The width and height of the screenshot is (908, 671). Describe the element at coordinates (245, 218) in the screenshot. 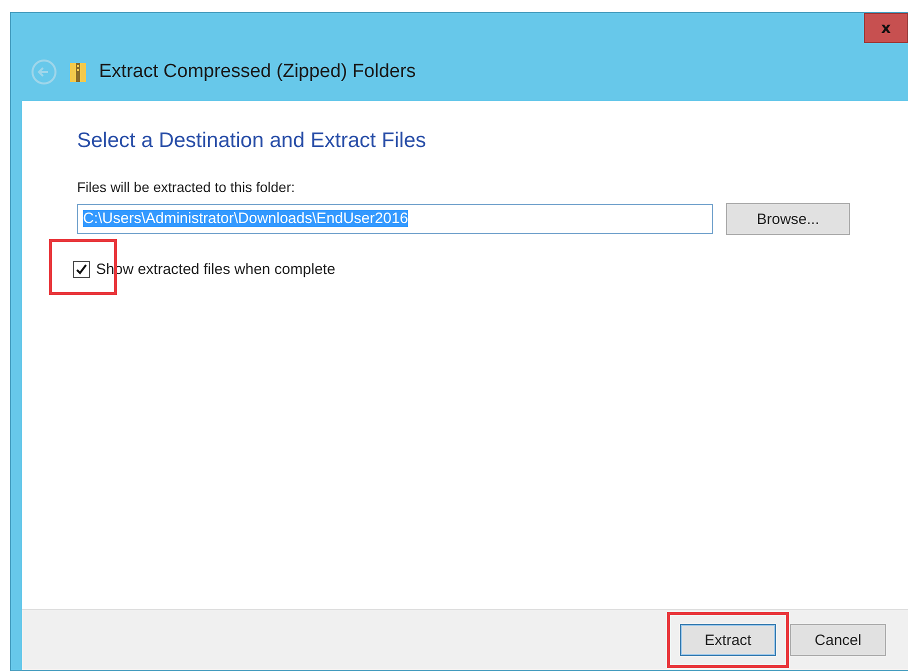

I see `selected-path-text: C:\Users\Administrator\Downloads\EndUser2016` at that location.